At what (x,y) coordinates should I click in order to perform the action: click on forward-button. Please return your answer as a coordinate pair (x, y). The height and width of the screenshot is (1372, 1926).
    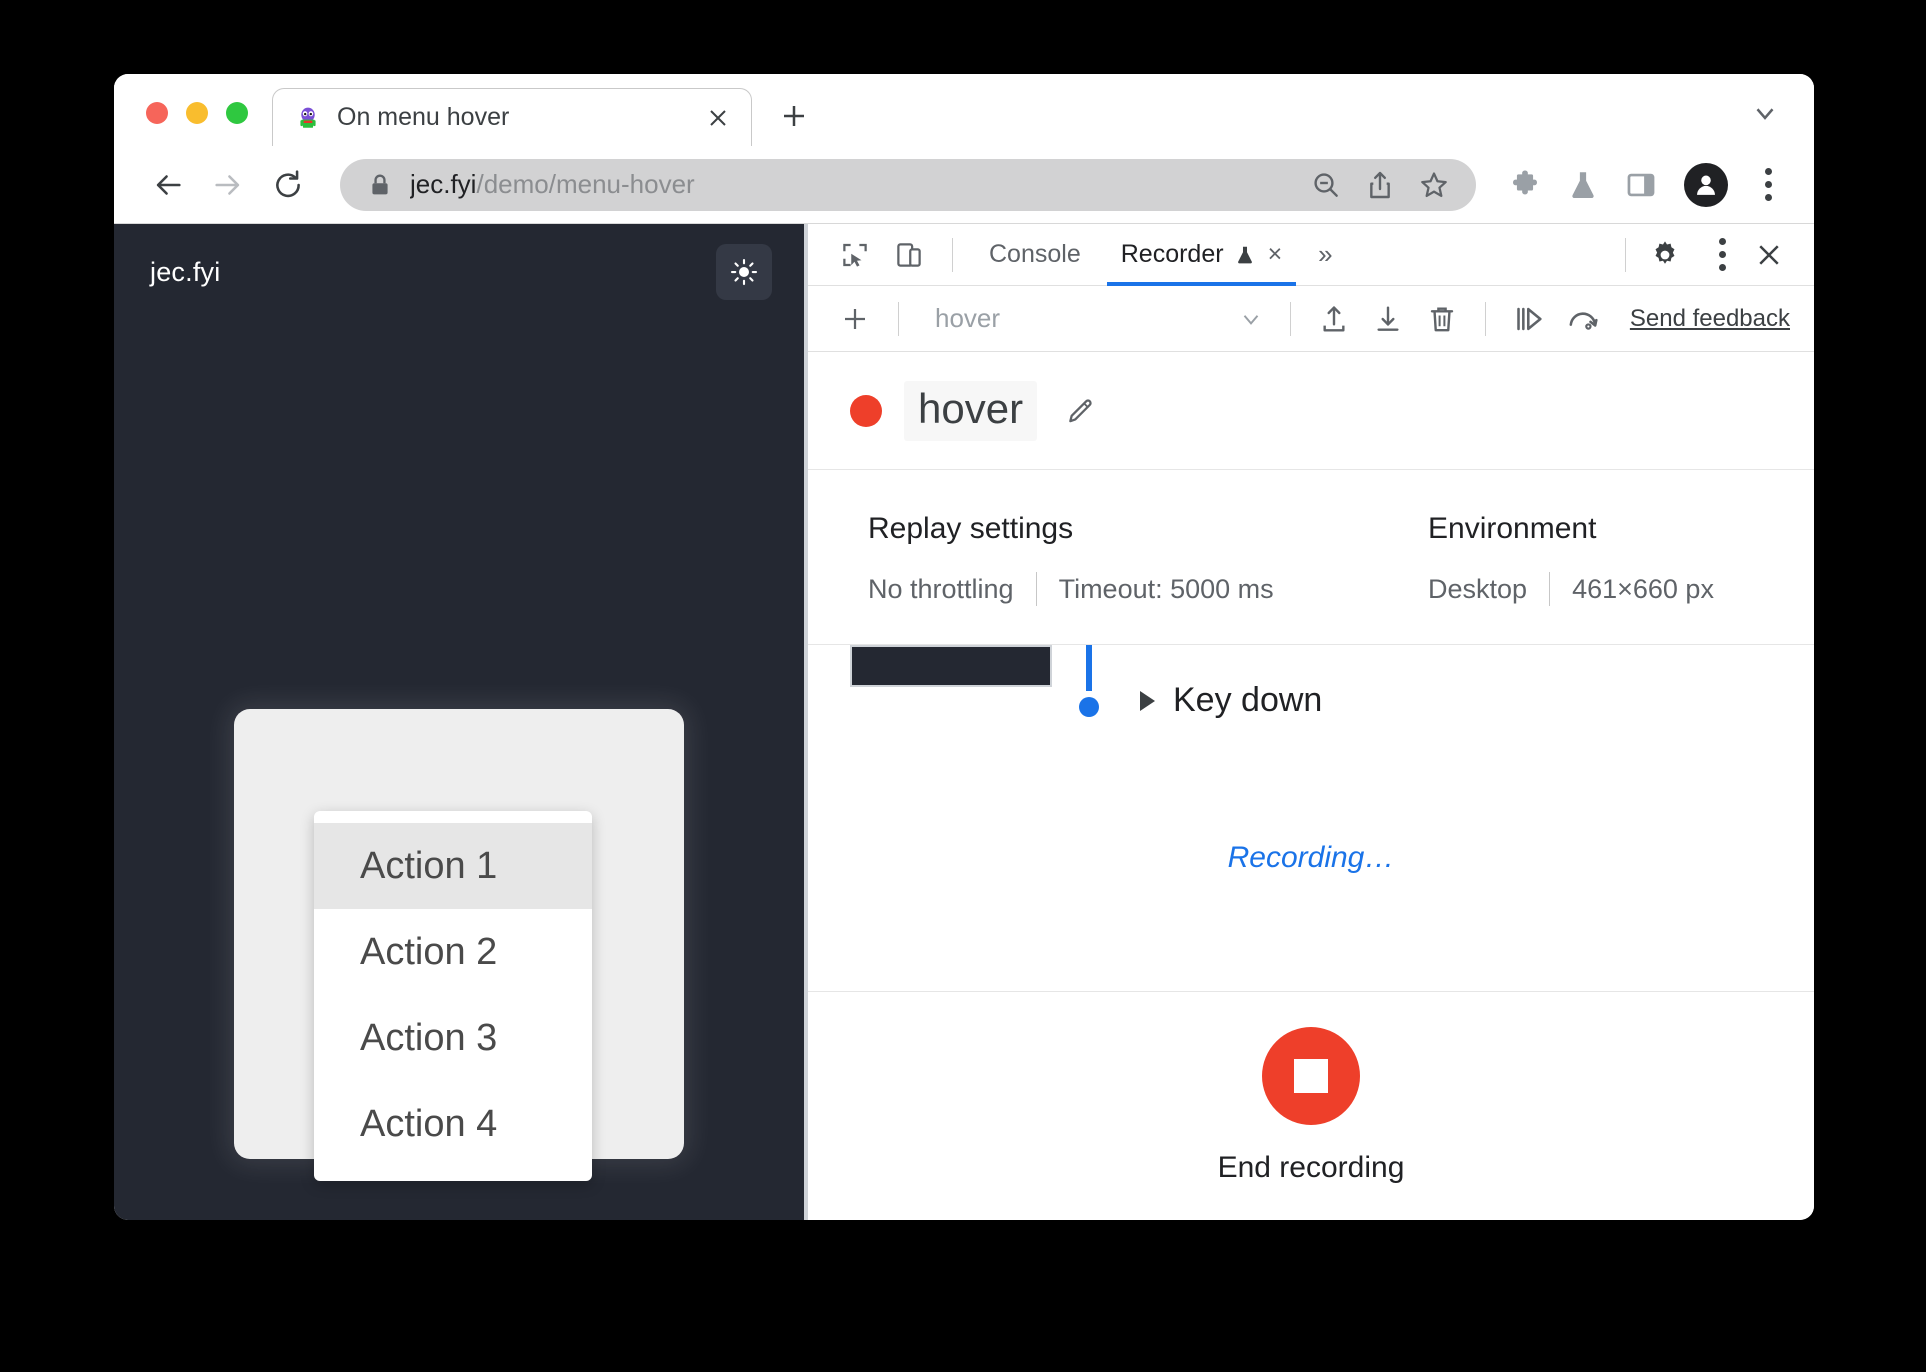
    Looking at the image, I should click on (228, 185).